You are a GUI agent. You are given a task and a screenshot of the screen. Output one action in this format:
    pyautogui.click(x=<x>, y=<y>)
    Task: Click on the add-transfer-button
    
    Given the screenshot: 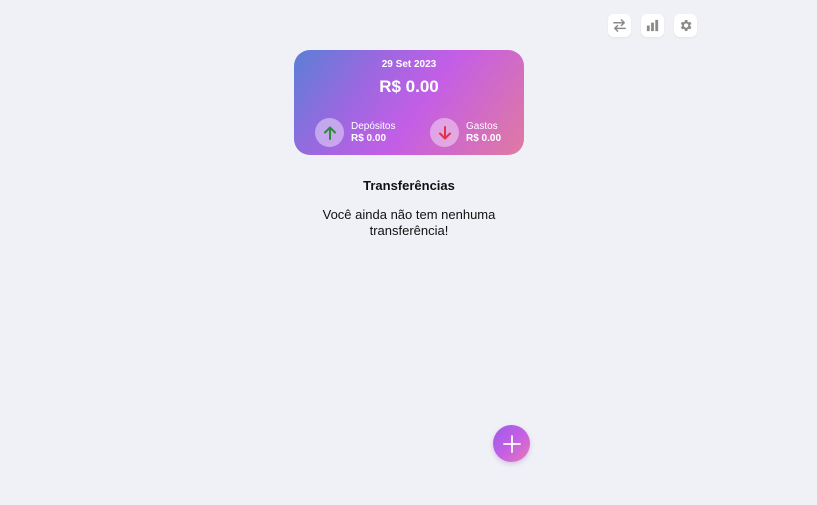 What is the action you would take?
    pyautogui.click(x=511, y=443)
    